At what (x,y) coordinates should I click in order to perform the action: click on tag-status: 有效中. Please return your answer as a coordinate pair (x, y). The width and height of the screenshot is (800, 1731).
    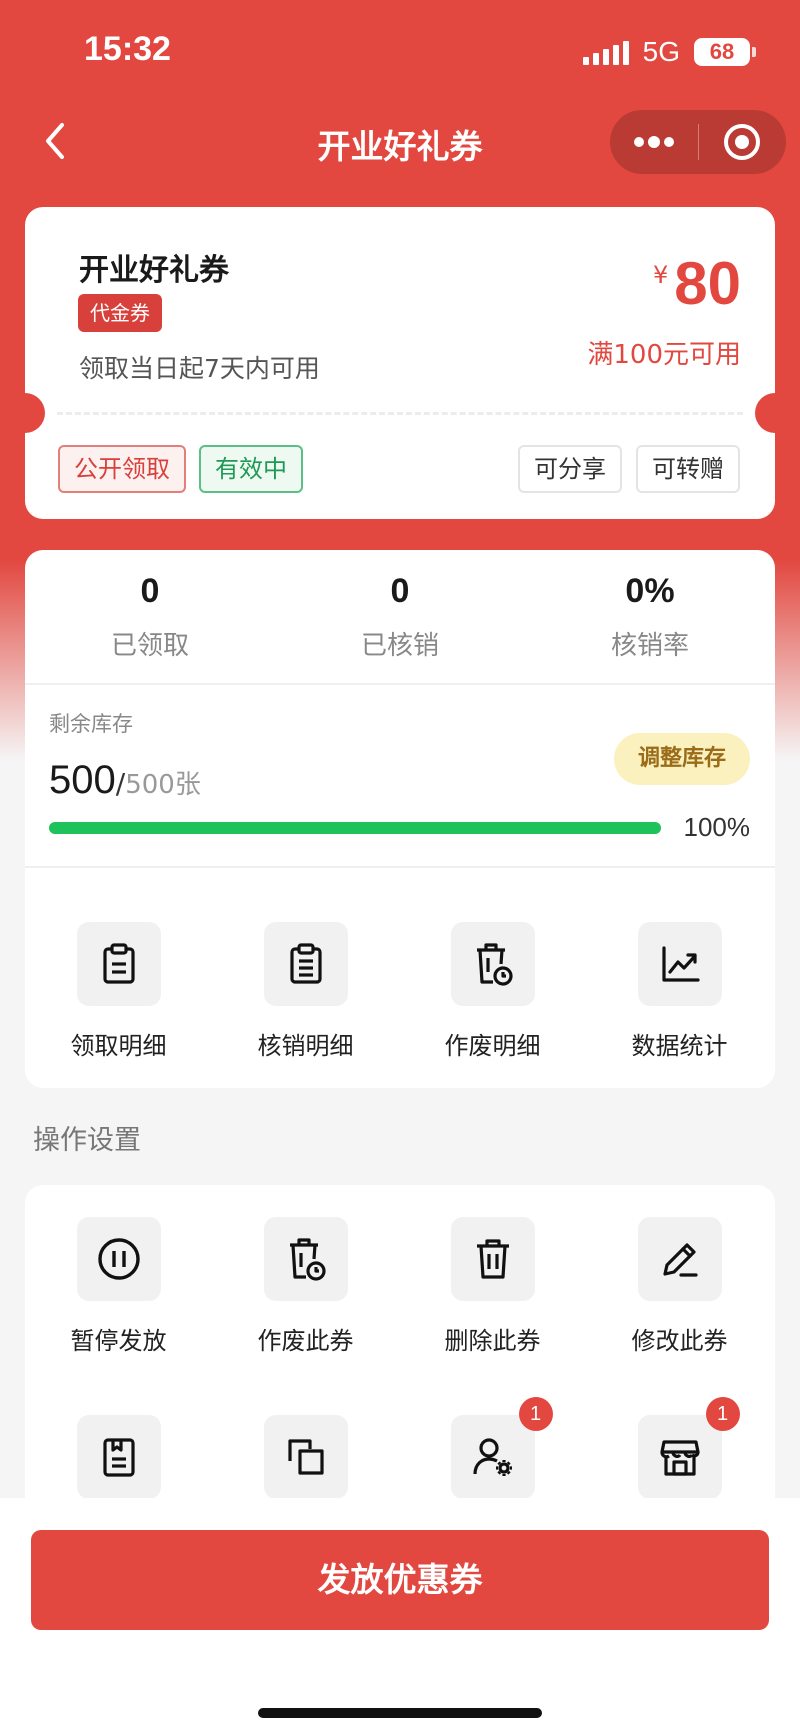
    Looking at the image, I should click on (251, 469).